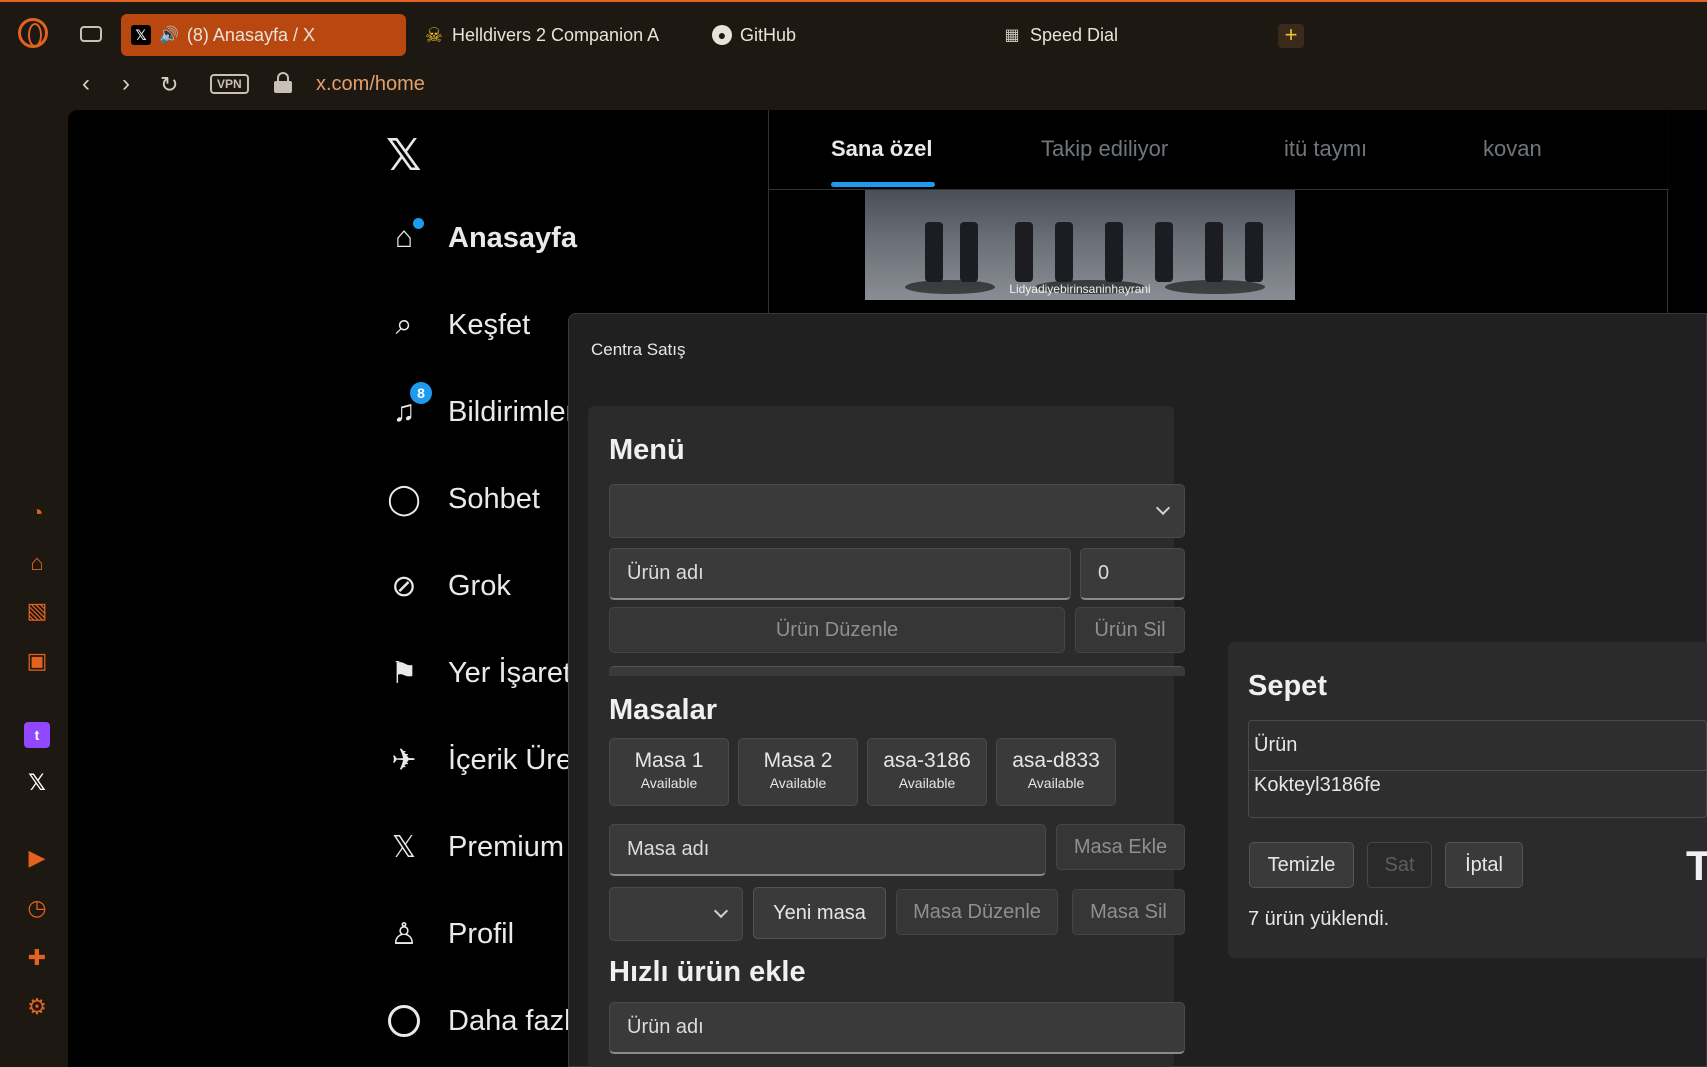  Describe the element at coordinates (1291, 36) in the screenshot. I see `new-tab-button: +` at that location.